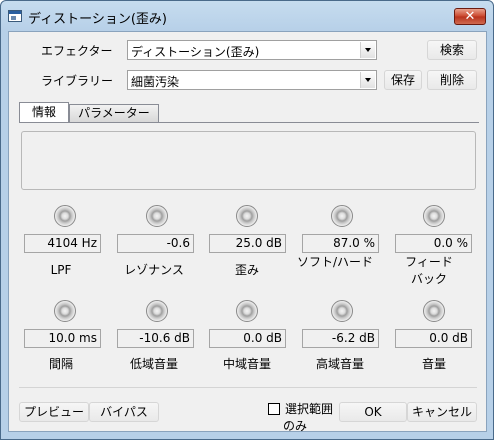 The width and height of the screenshot is (494, 440). I want to click on lpf-knob, so click(65, 216).